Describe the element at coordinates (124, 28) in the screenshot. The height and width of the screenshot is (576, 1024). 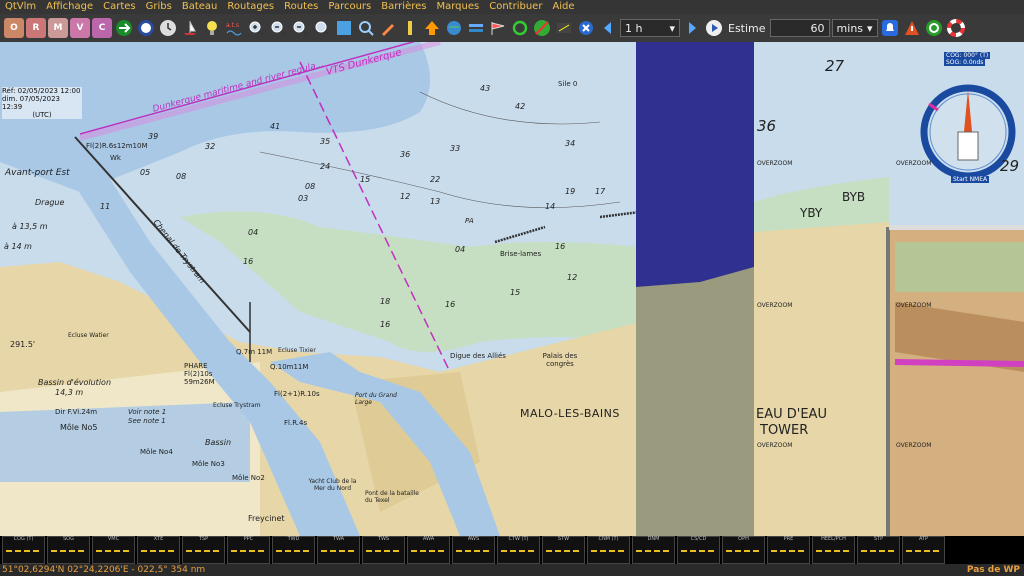
I see `green-arrow-icon` at that location.